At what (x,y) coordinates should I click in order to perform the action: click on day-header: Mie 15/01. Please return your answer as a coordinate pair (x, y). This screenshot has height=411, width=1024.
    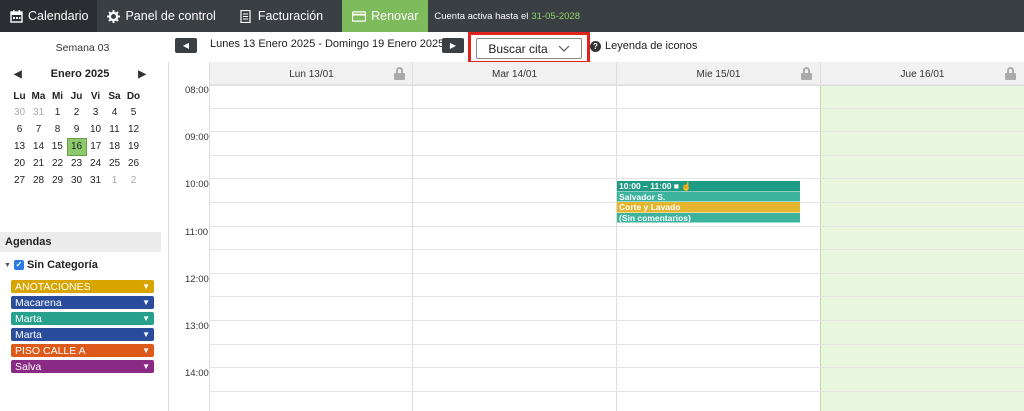
    Looking at the image, I should click on (718, 74).